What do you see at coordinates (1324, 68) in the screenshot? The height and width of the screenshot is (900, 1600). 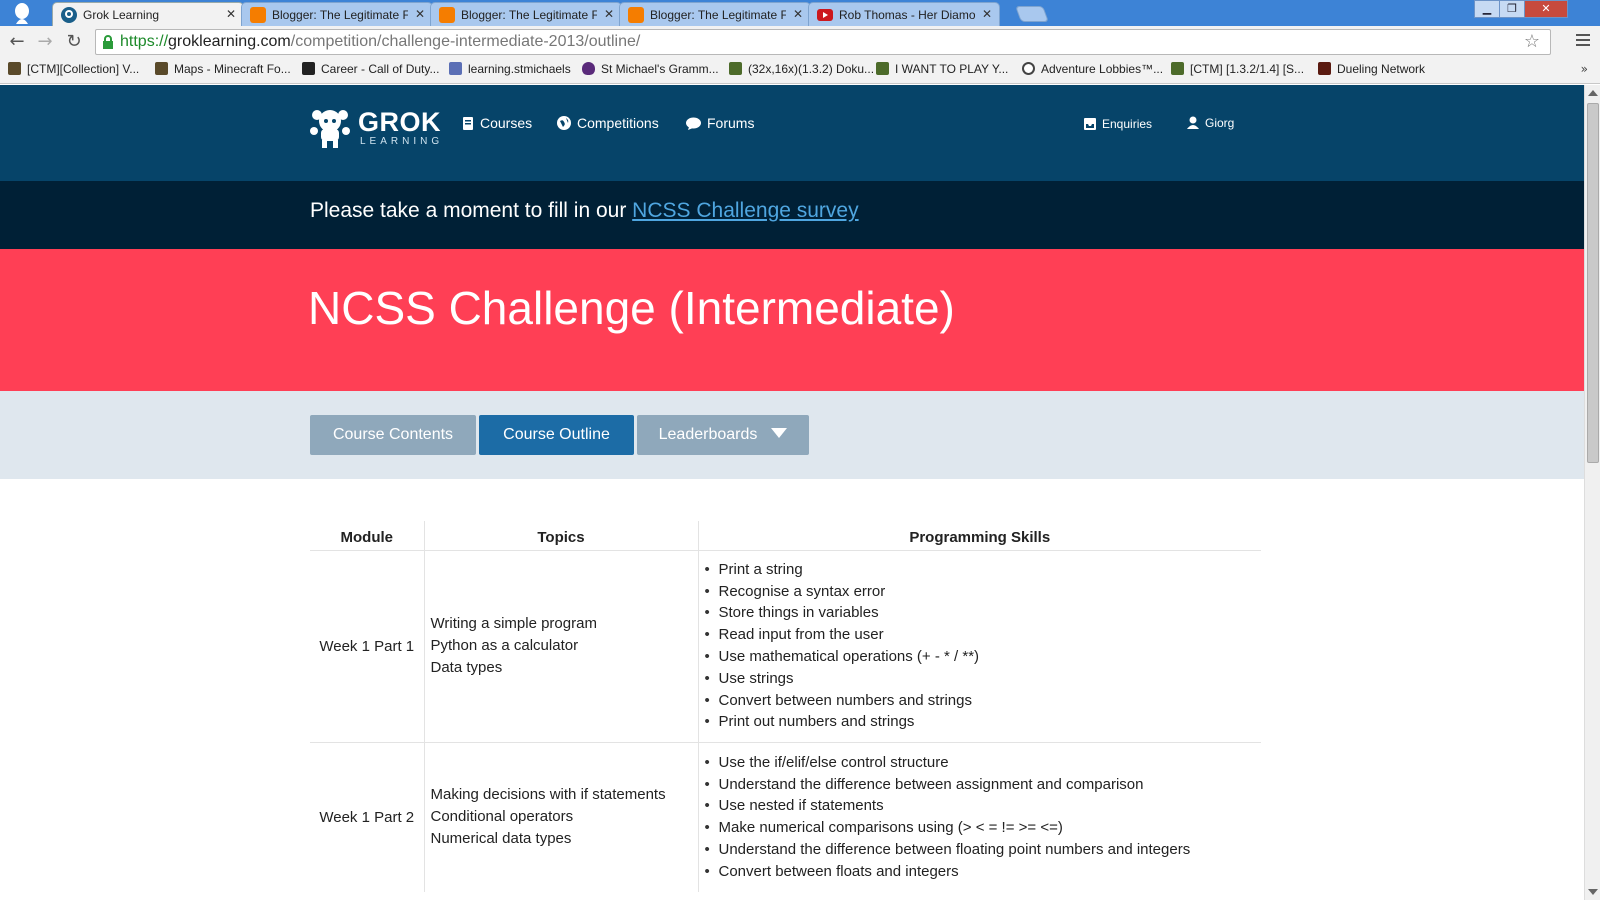 I see `card-icon` at bounding box center [1324, 68].